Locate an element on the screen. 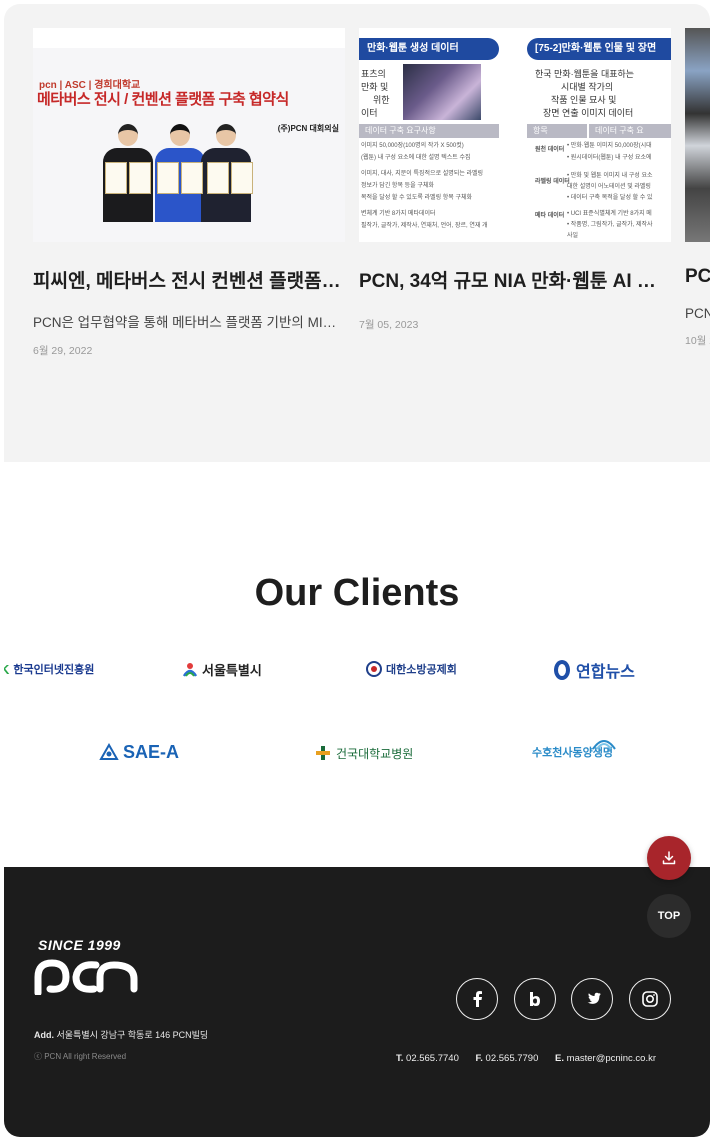 The image size is (714, 1141). news-title: 피씨엔, 메타버스 전시 컨벤션 플랫폼 구축 협약식 is located at coordinates (189, 279).